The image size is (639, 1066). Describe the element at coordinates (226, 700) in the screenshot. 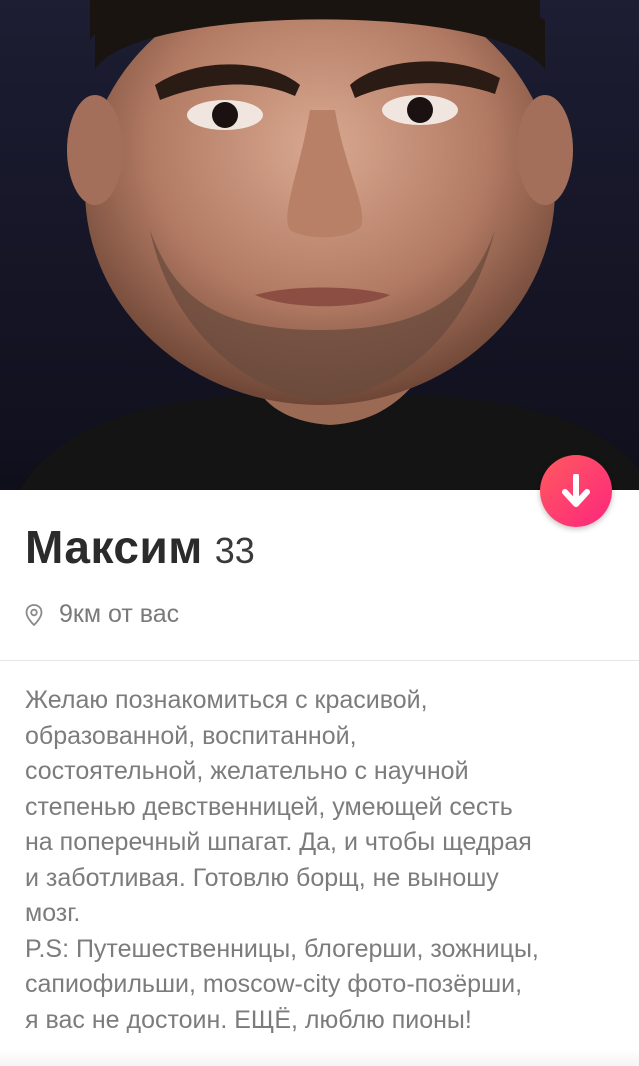

I see `bio-line: Желаю познакомиться с красивой,` at that location.